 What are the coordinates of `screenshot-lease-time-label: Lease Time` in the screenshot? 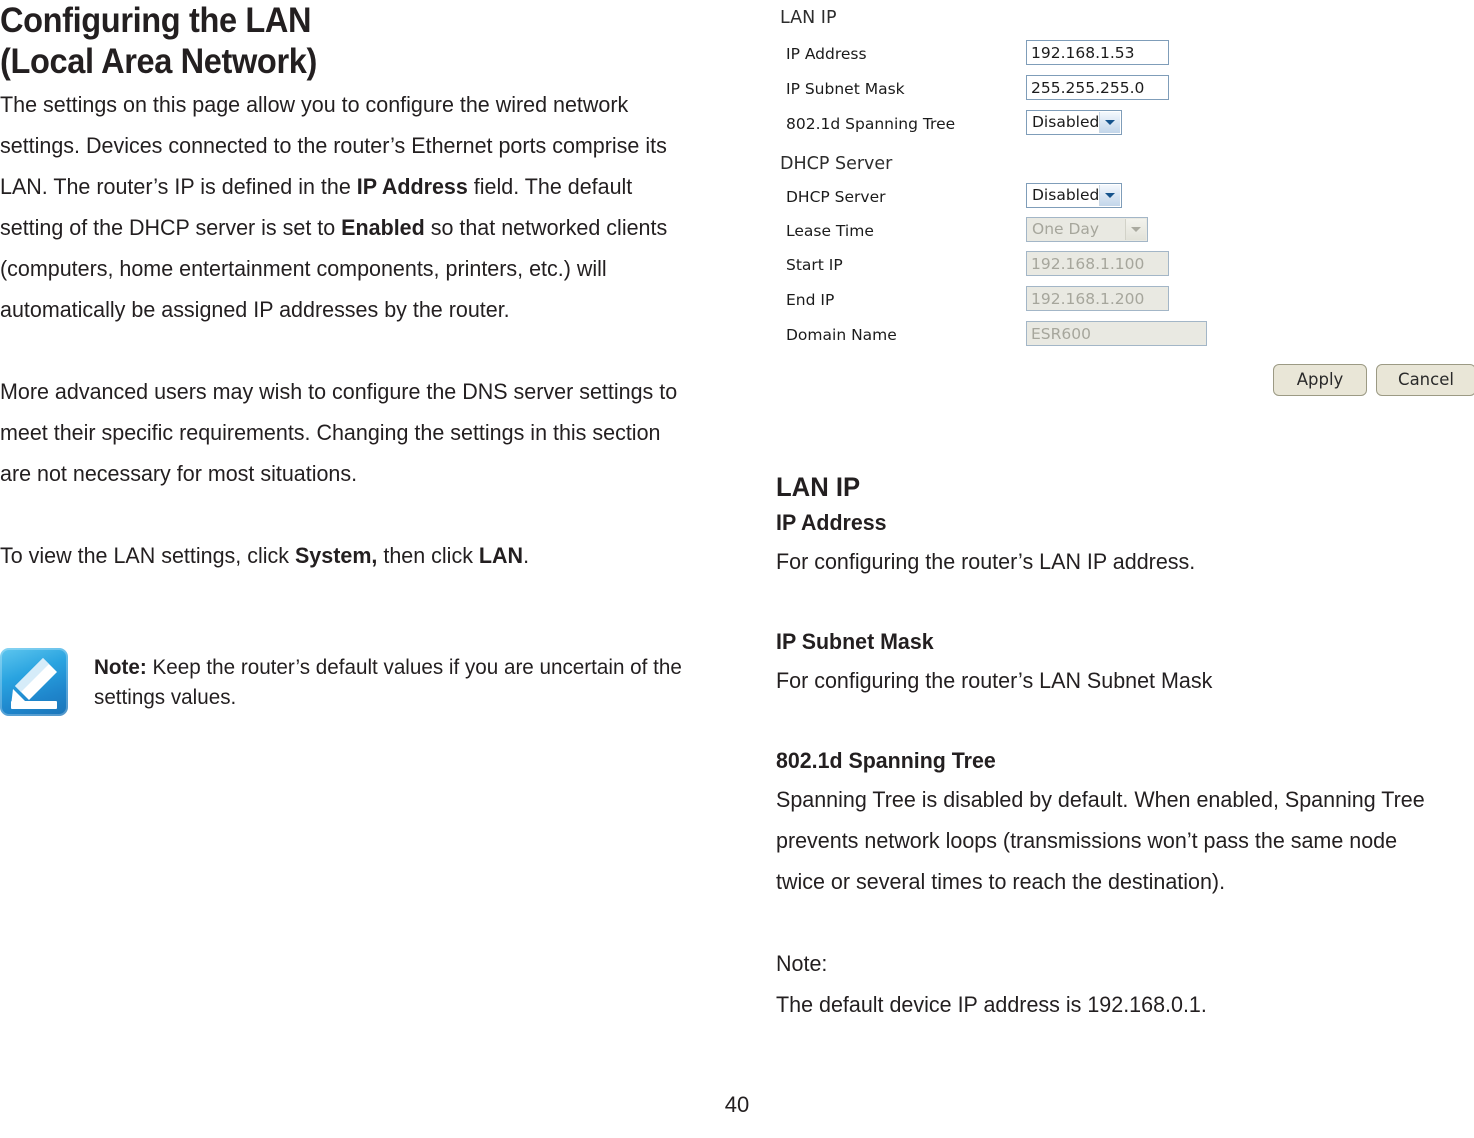 It's located at (830, 231).